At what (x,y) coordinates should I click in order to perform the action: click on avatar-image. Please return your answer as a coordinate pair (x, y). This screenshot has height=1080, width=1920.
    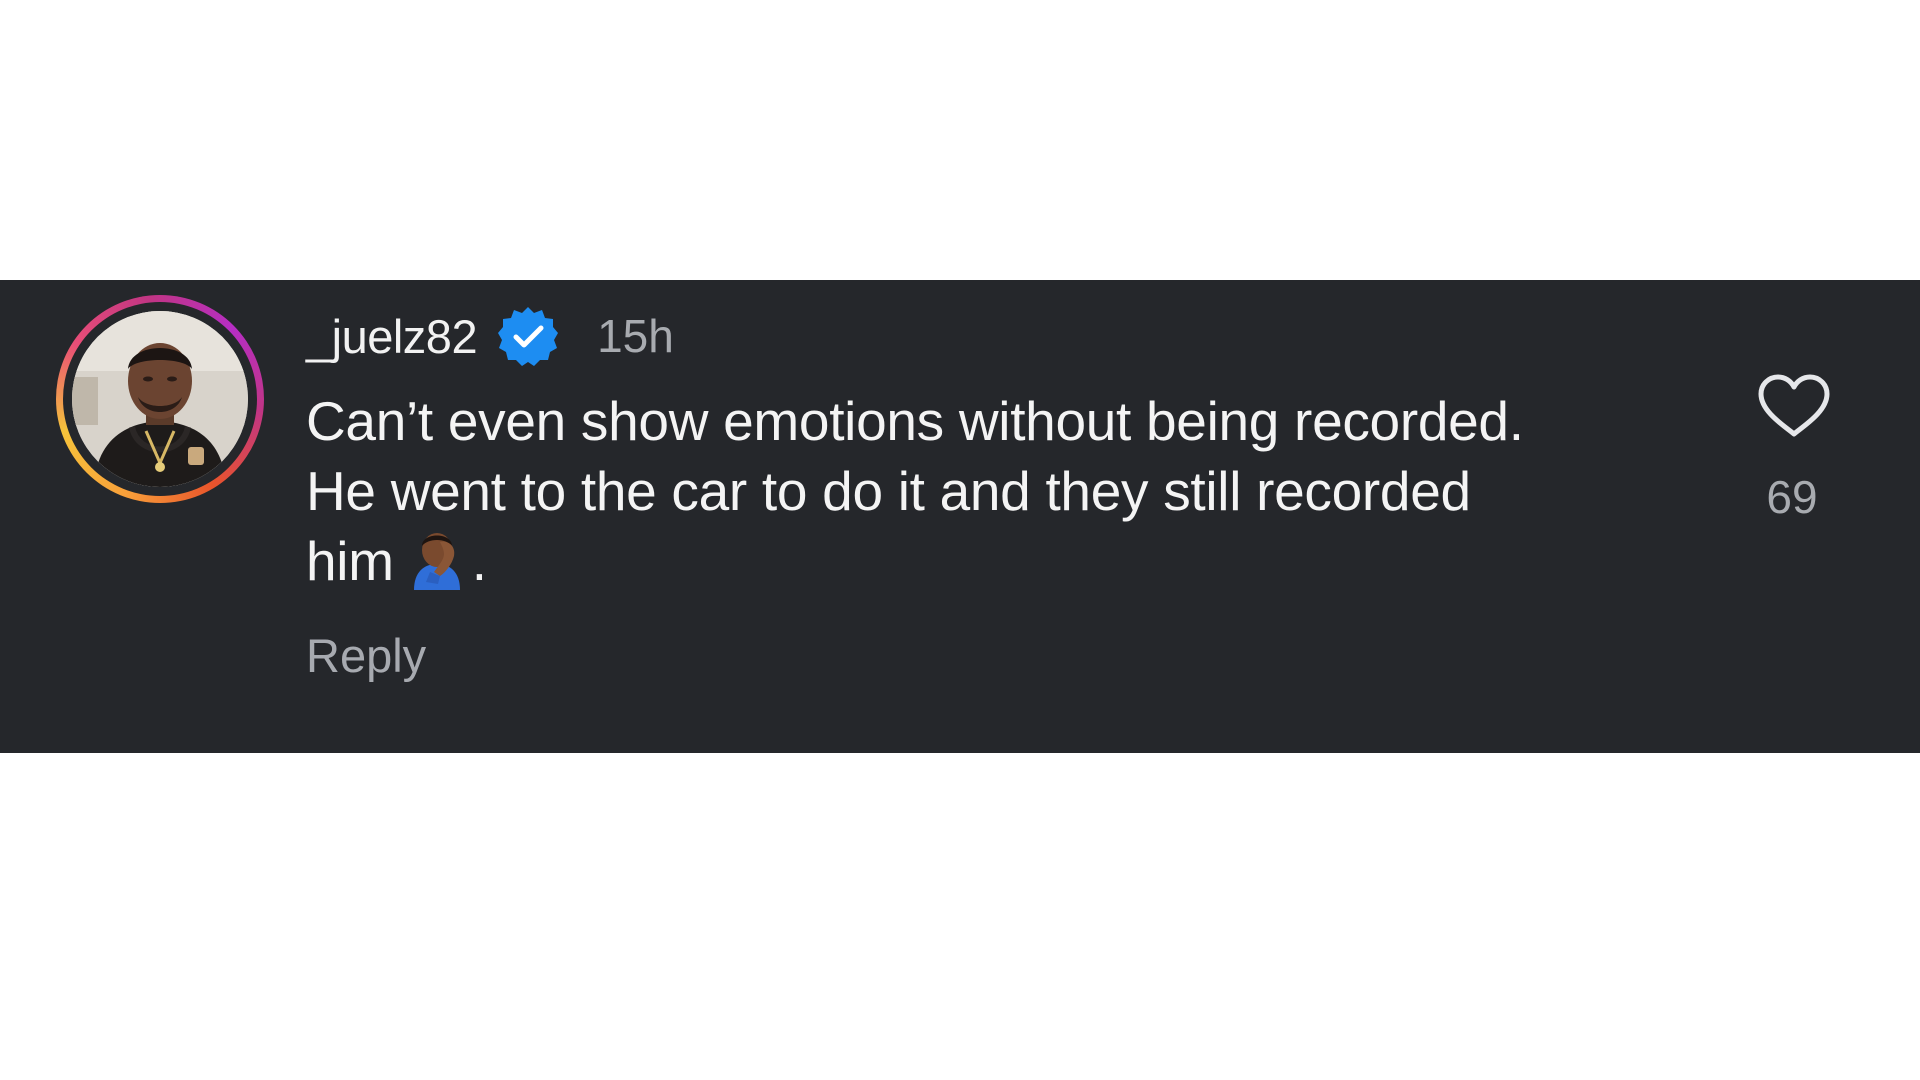
    Looking at the image, I should click on (160, 399).